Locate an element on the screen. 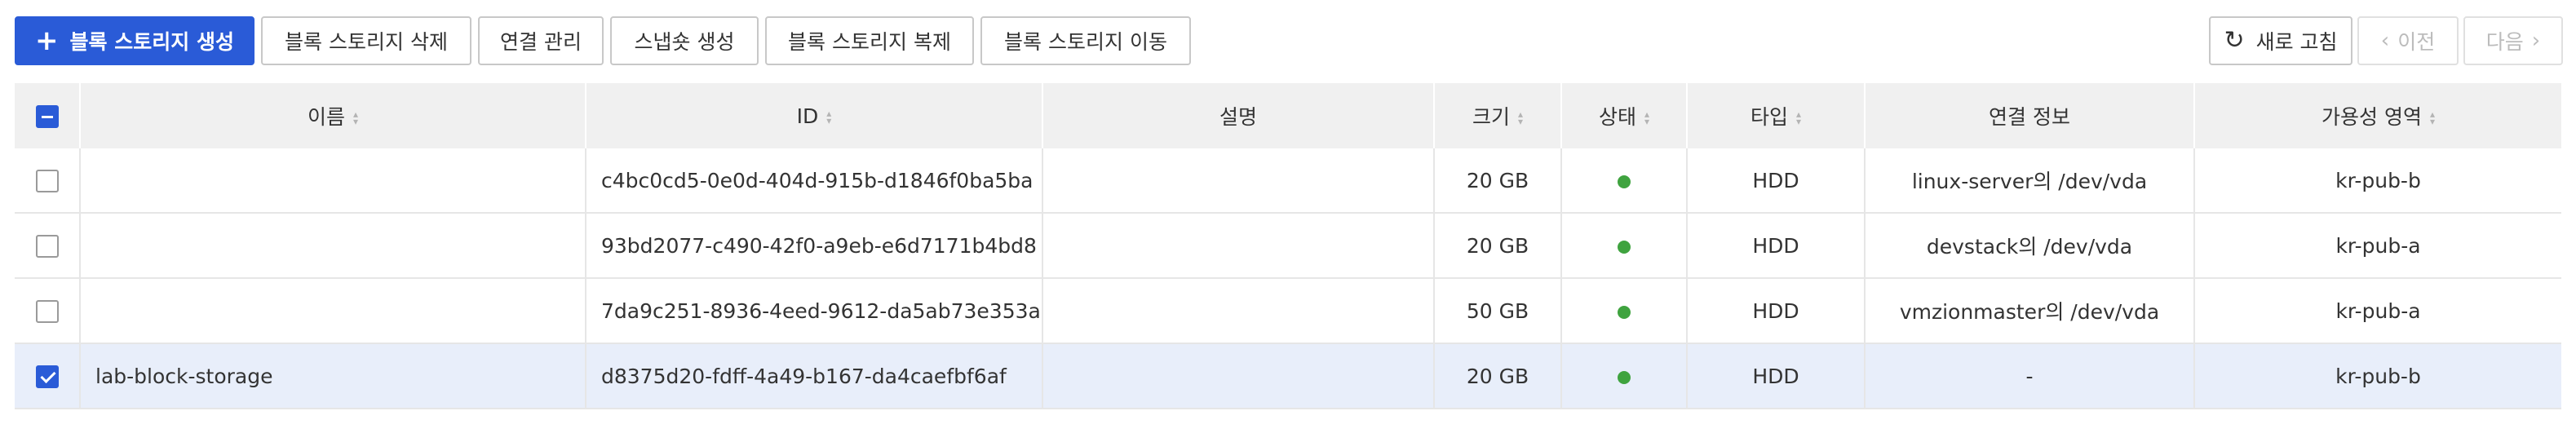 This screenshot has width=2576, height=442. cell-name: lab-block-storage is located at coordinates (333, 376).